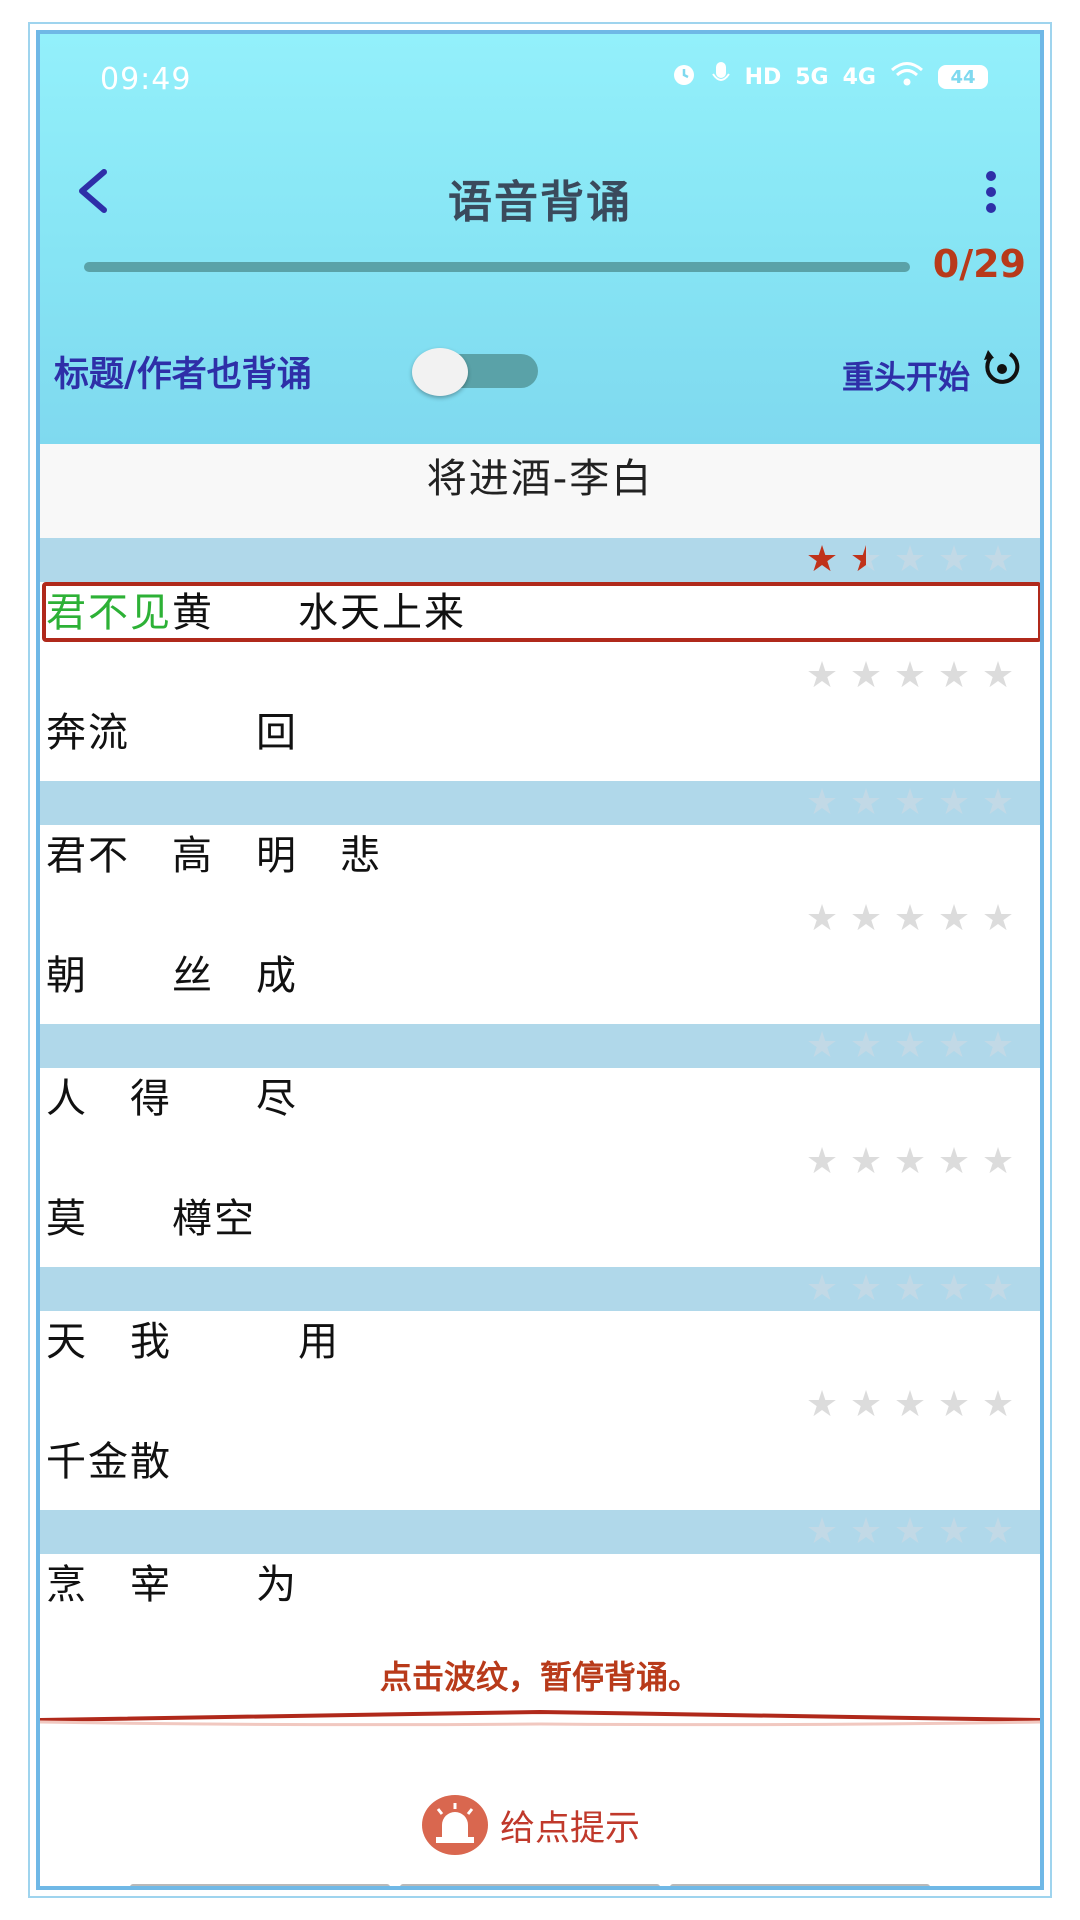 Image resolution: width=1080 pixels, height=1920 pixels. I want to click on status-icons: HD 5G 4G 44, so click(829, 77).